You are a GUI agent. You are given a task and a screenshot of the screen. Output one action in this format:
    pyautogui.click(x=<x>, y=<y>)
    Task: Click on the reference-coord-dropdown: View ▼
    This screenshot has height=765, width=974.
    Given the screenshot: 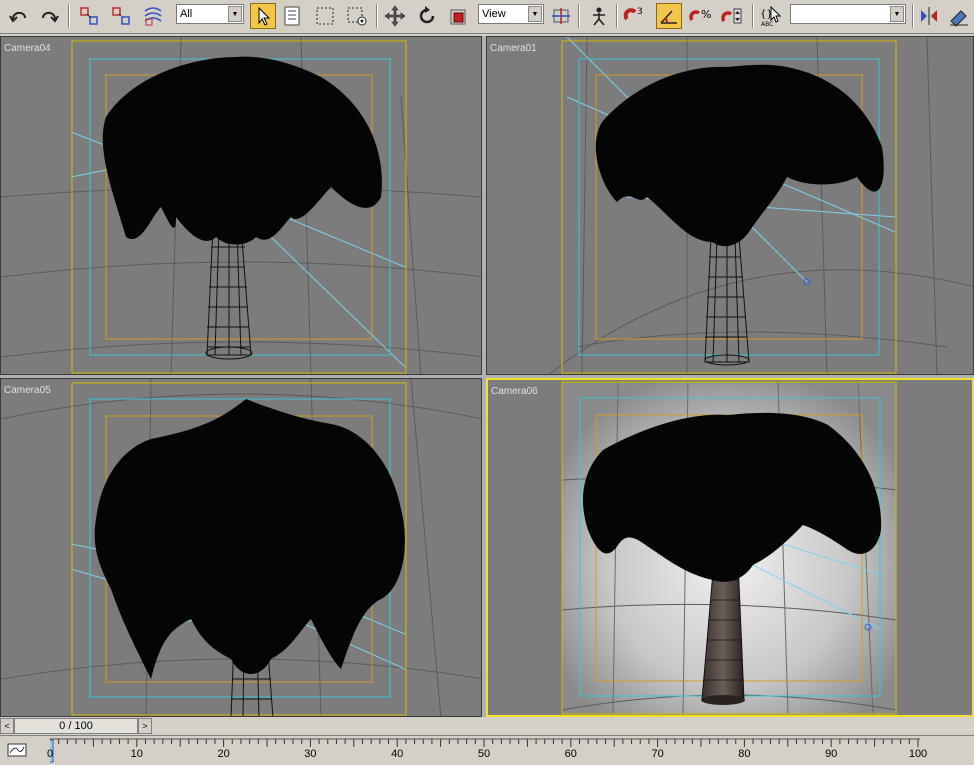 What is the action you would take?
    pyautogui.click(x=511, y=14)
    